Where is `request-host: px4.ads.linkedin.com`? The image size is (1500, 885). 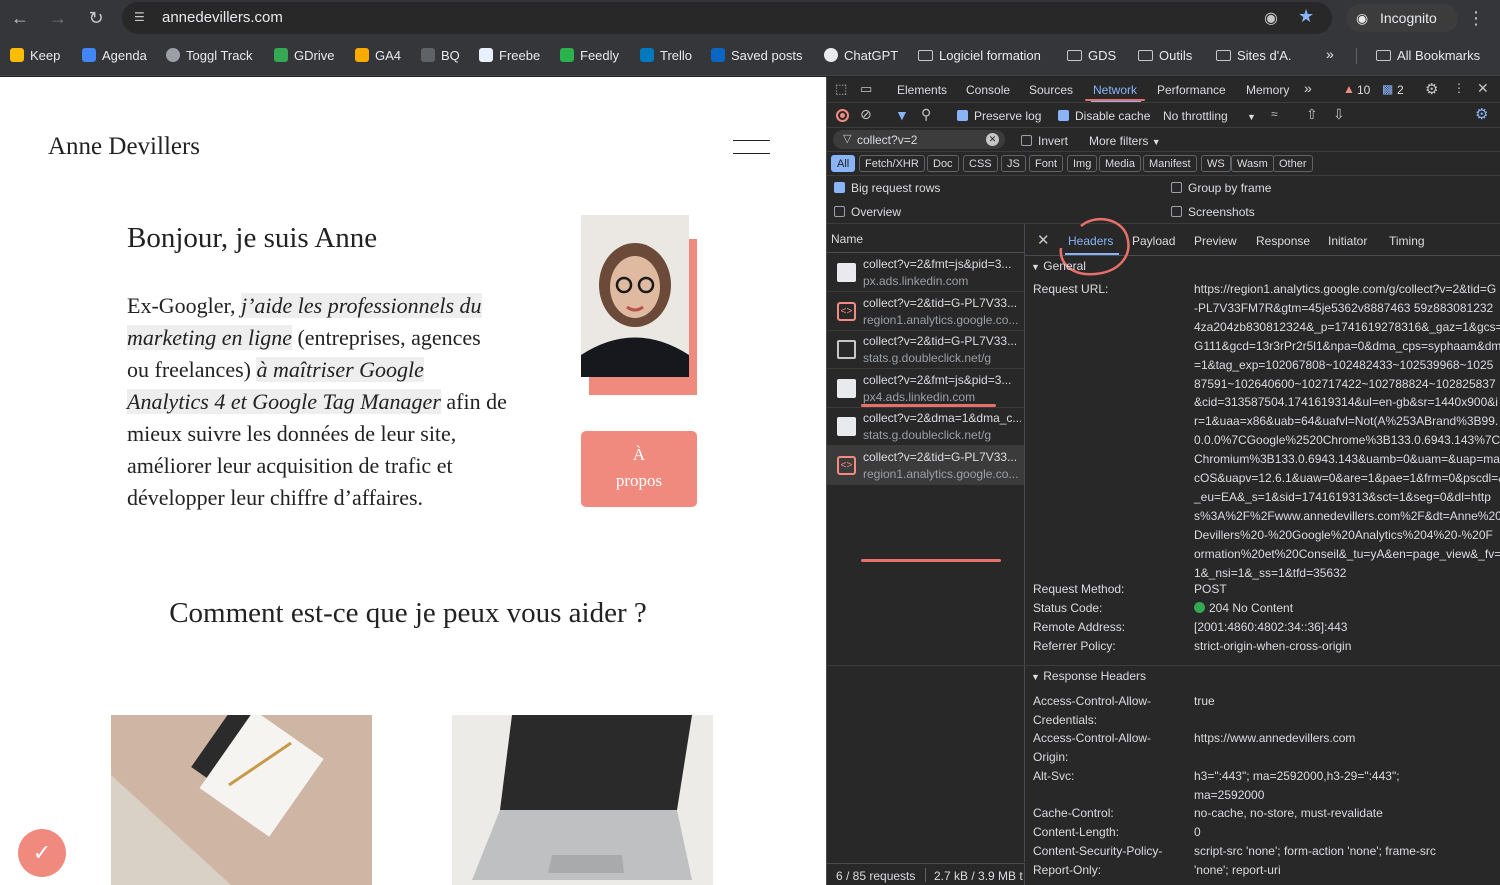 request-host: px4.ads.linkedin.com is located at coordinates (919, 396).